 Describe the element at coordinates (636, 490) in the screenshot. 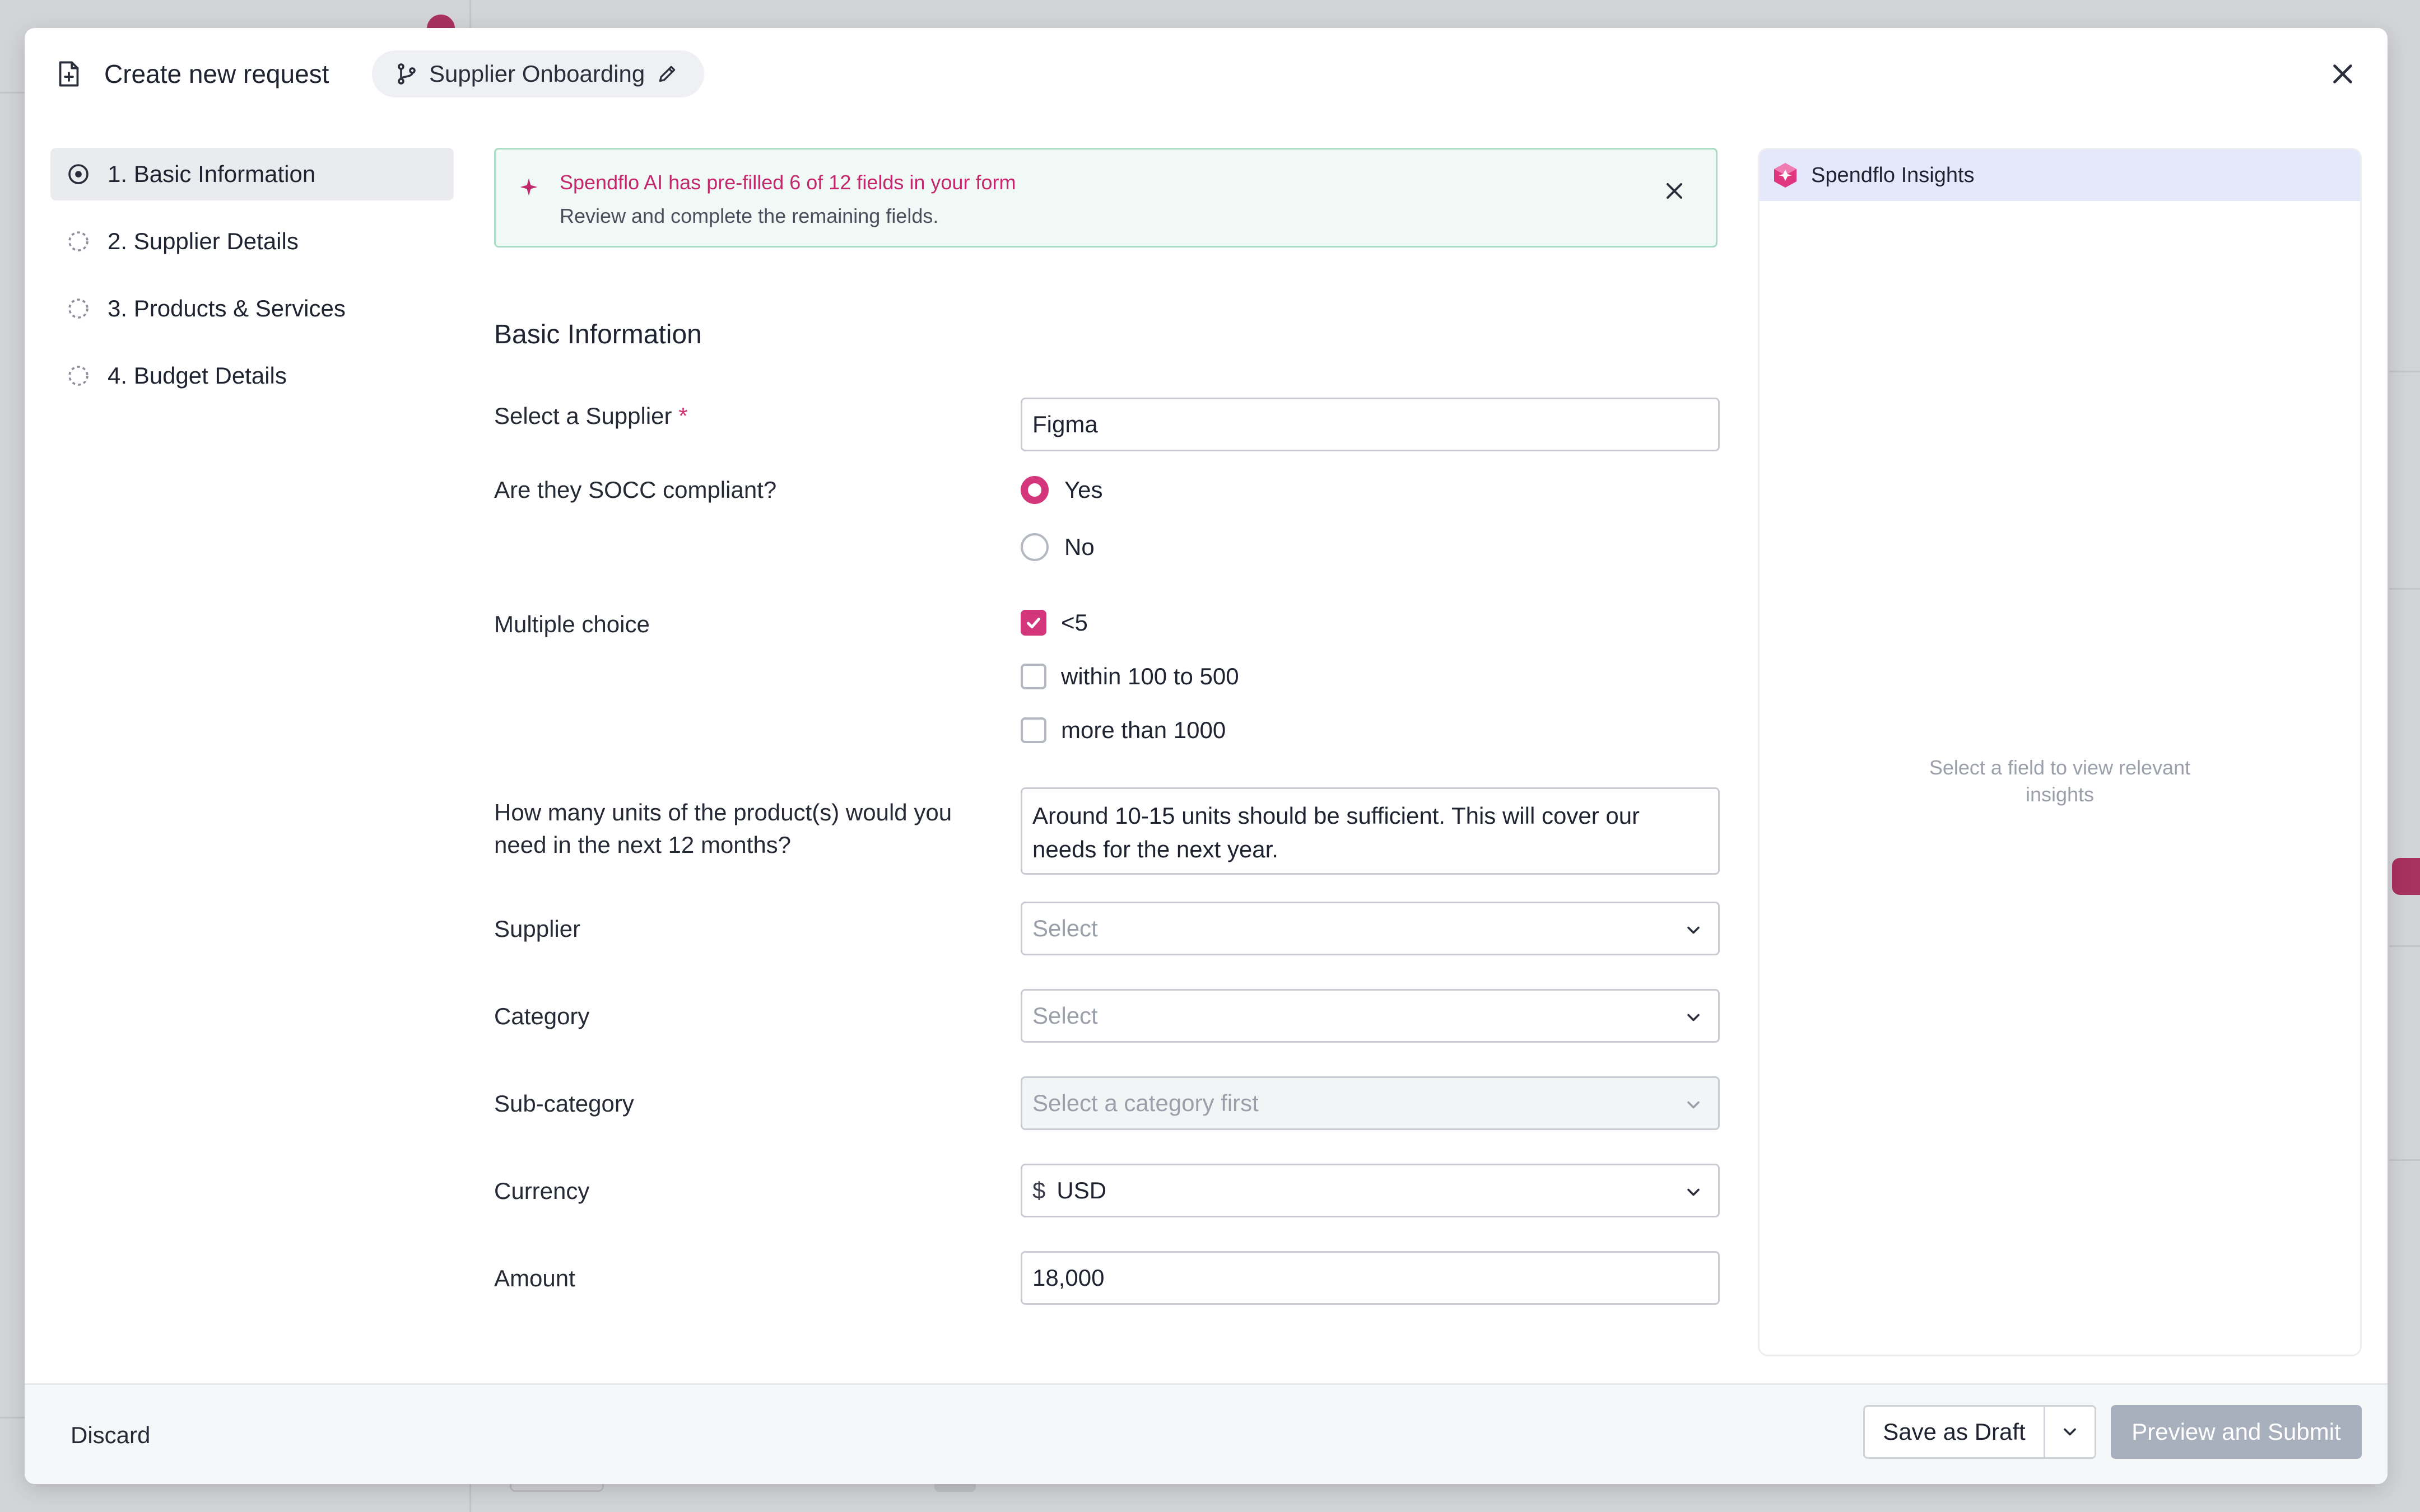

I see `socc-label: Are they SOCC compliant?` at that location.